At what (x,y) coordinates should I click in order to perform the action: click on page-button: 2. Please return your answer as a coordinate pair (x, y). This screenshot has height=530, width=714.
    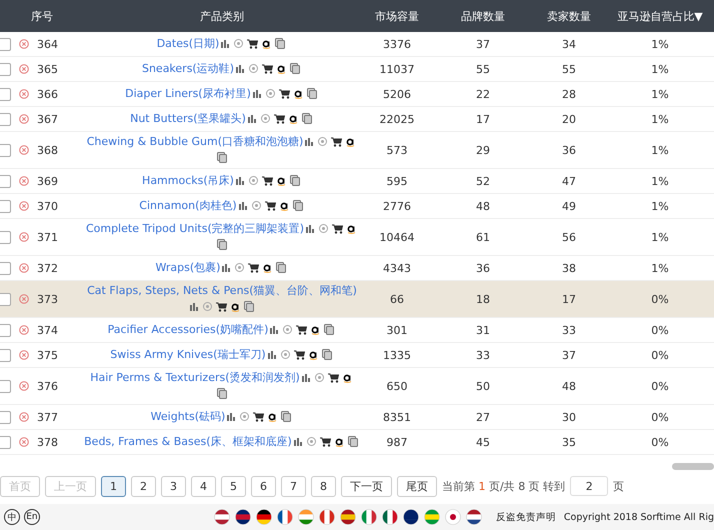
    Looking at the image, I should click on (143, 486).